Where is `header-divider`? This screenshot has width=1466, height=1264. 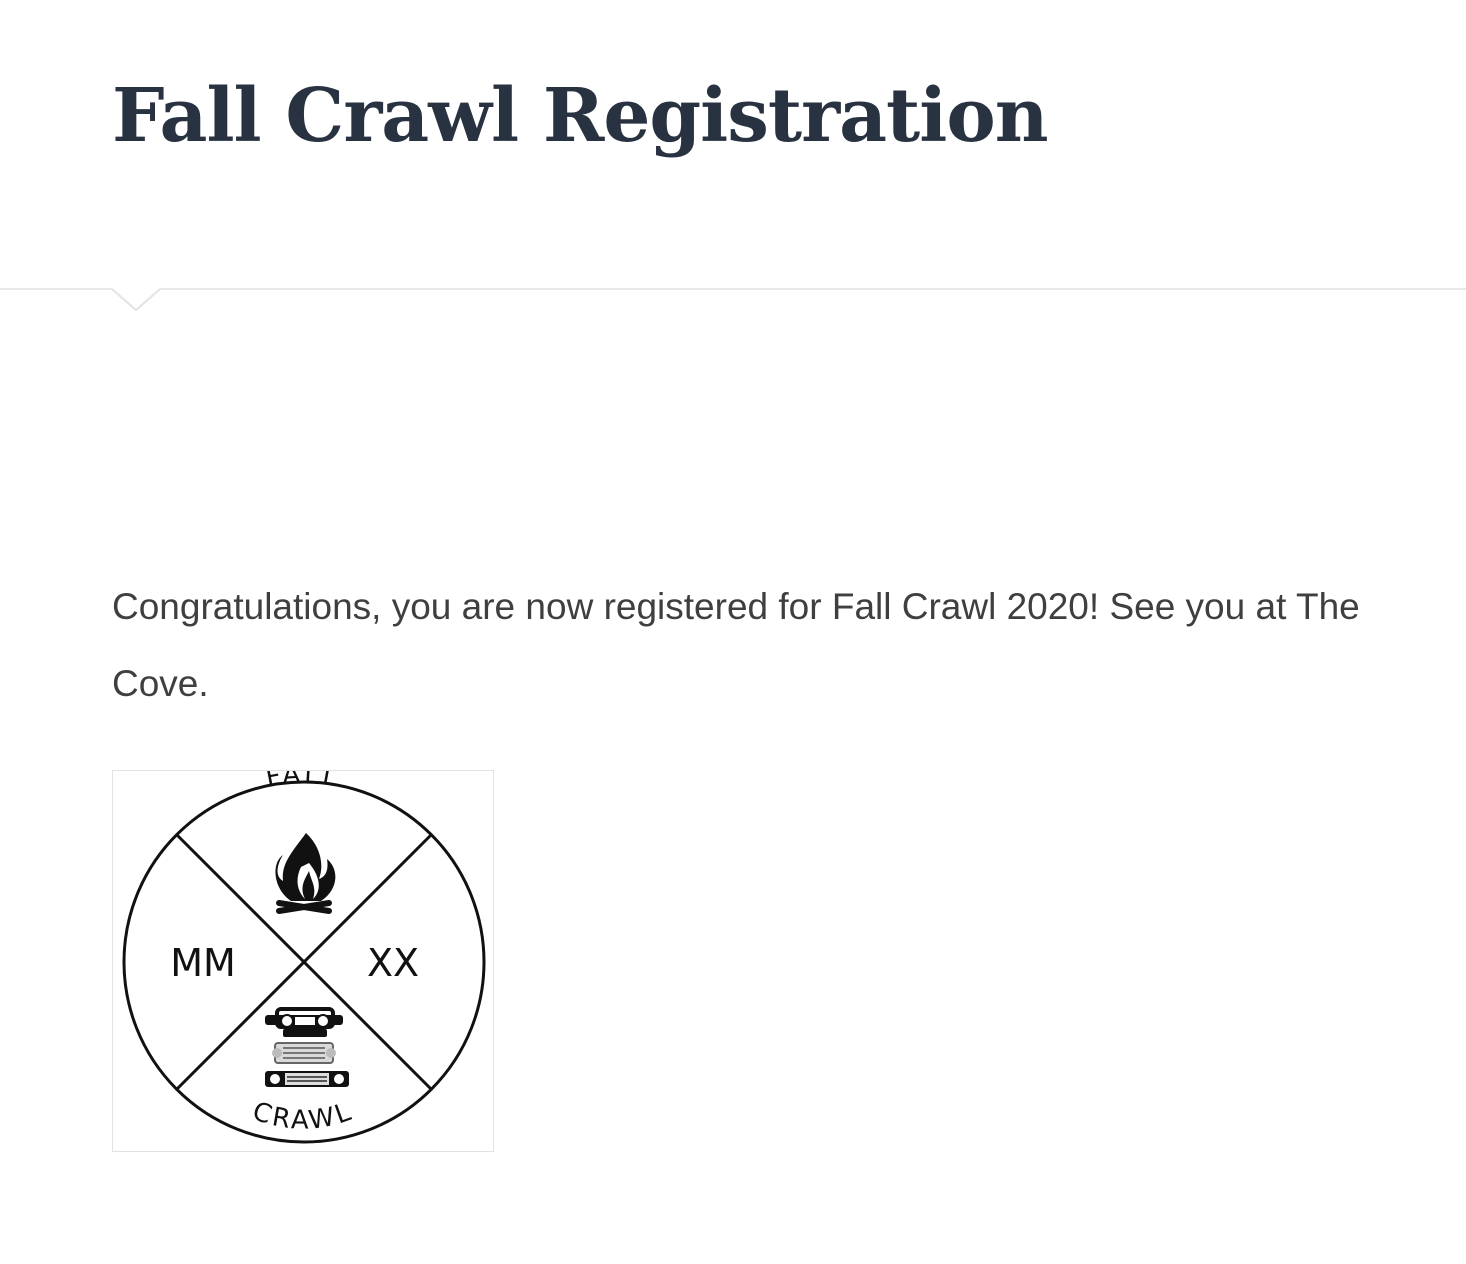
header-divider is located at coordinates (733, 289).